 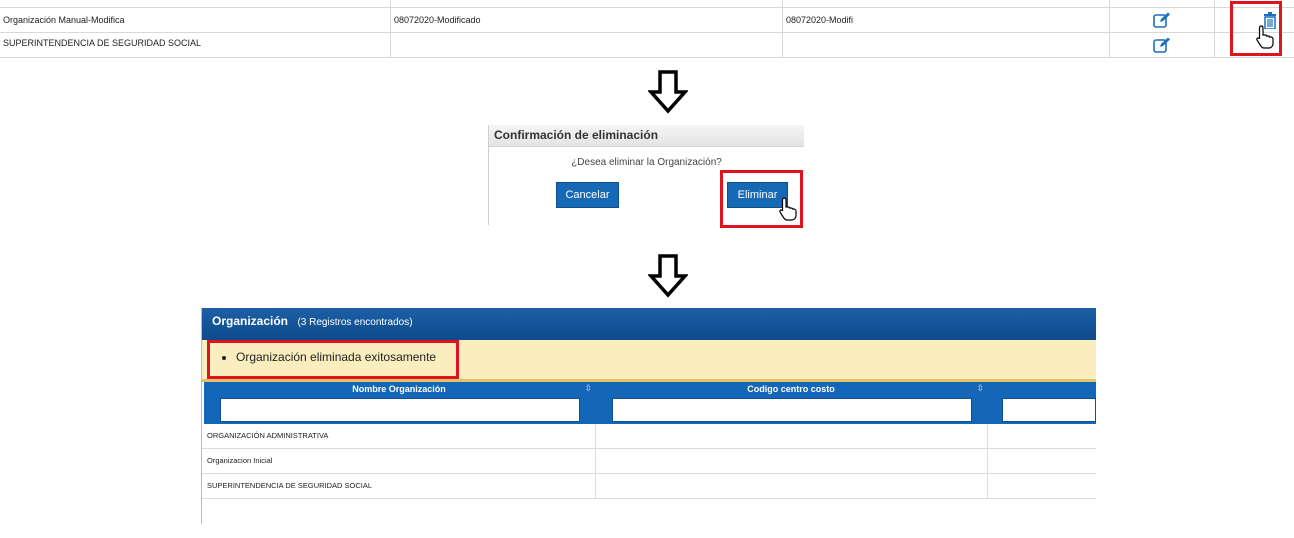 What do you see at coordinates (399, 461) in the screenshot?
I see `org-name-cell: Organizacion Inicial` at bounding box center [399, 461].